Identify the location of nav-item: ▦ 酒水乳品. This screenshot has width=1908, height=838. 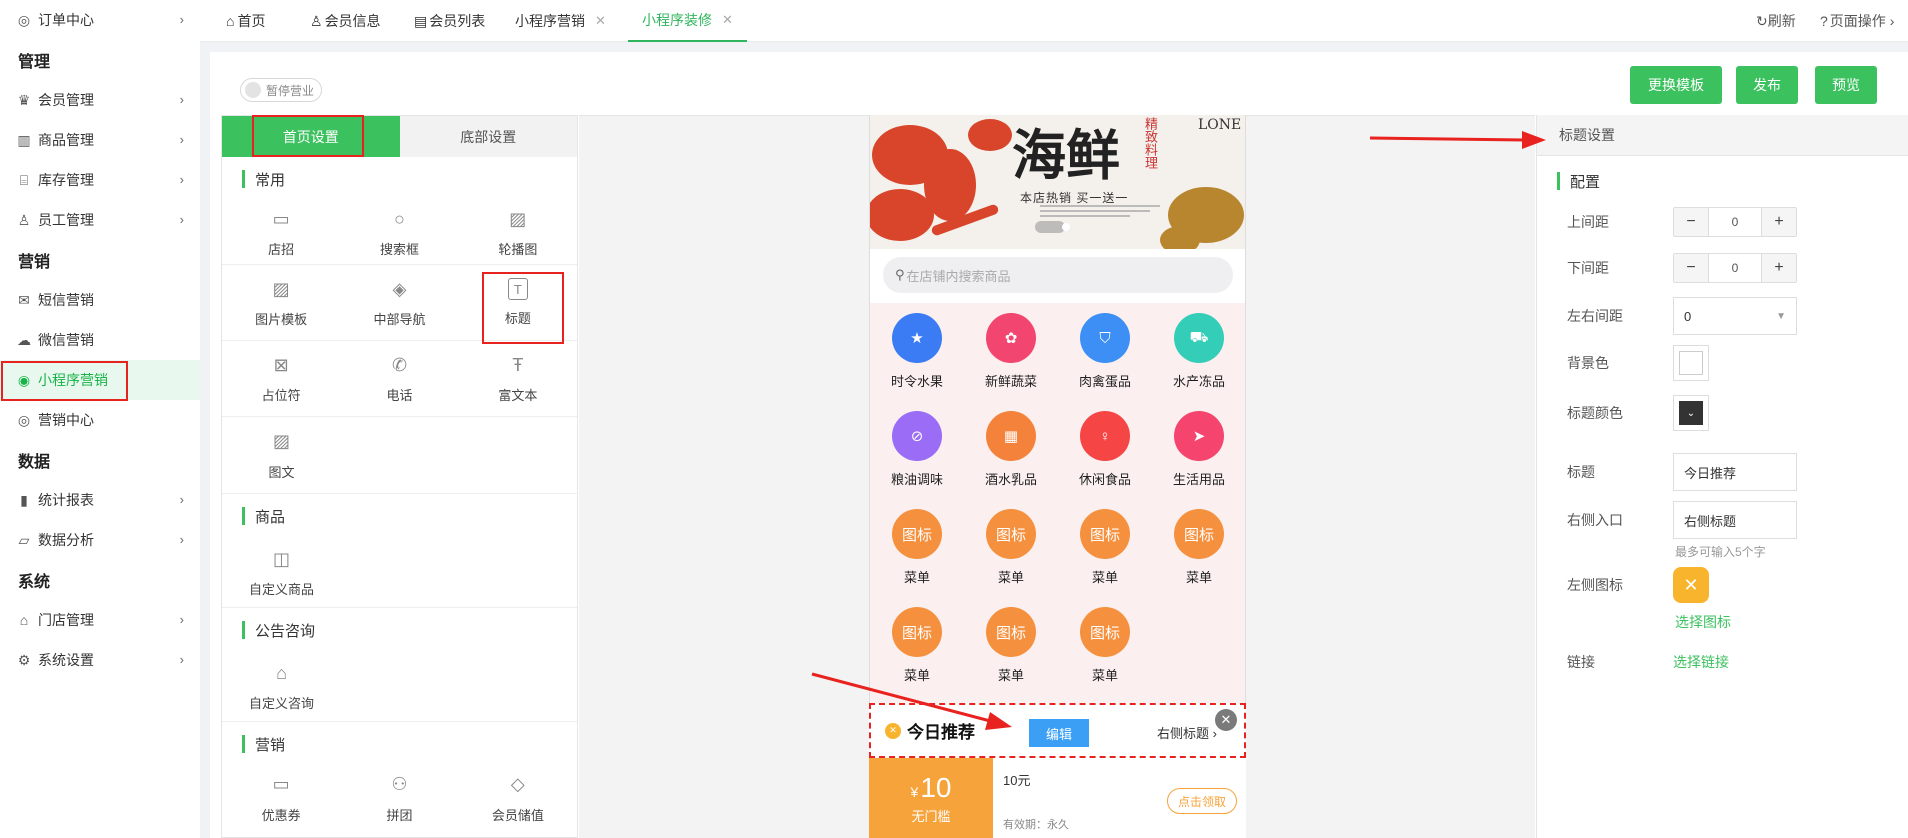
(1011, 449).